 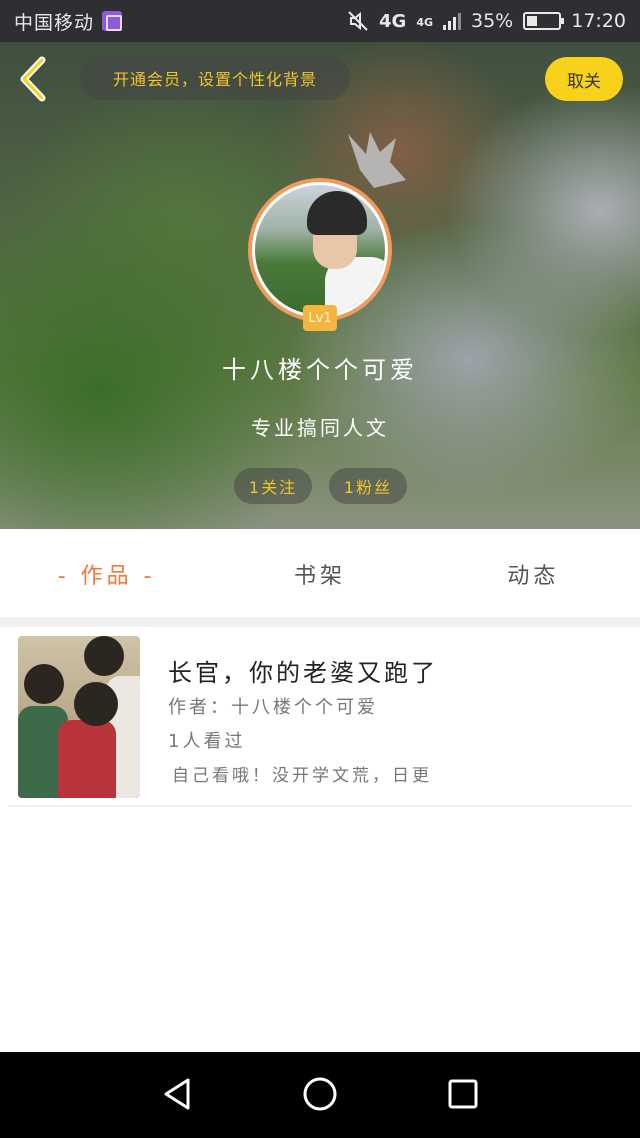 I want to click on carrier-label: 中国移动, so click(x=54, y=22).